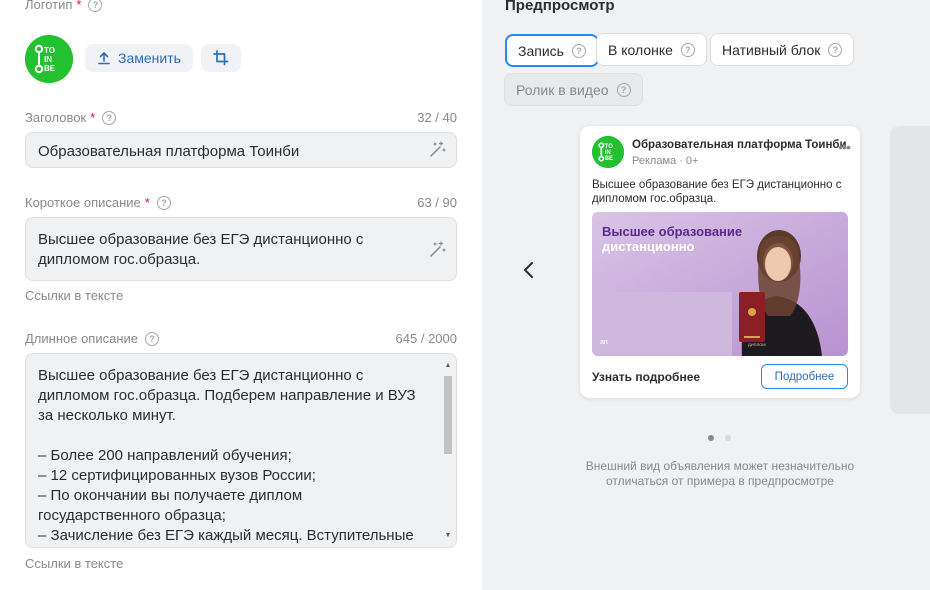 This screenshot has width=930, height=590. Describe the element at coordinates (757, 344) in the screenshot. I see `svg-text: ДИПЛОМ` at that location.